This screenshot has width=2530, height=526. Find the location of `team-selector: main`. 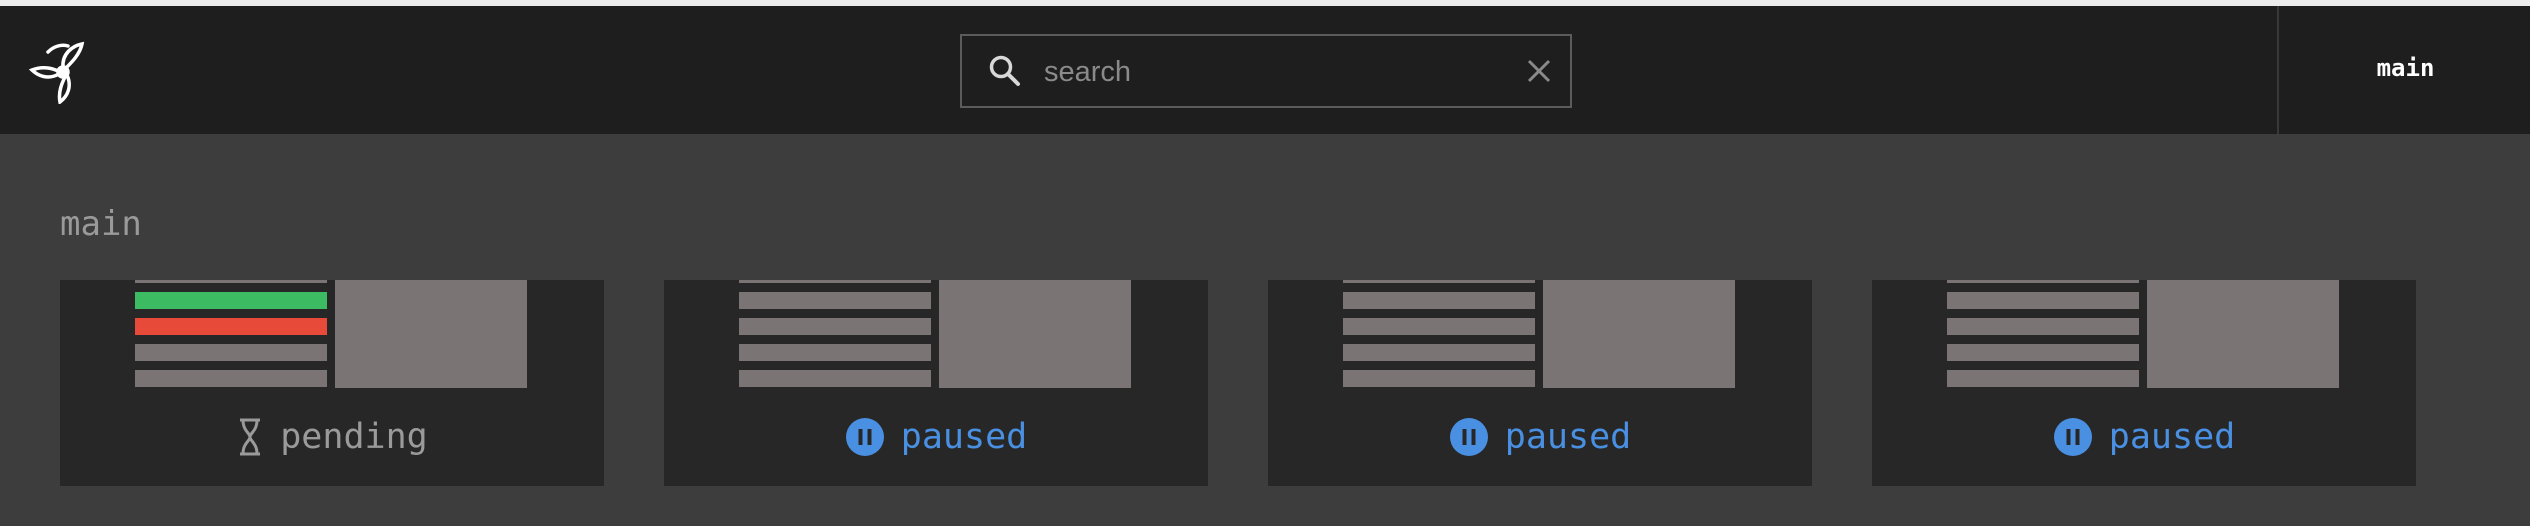

team-selector: main is located at coordinates (2403, 70).